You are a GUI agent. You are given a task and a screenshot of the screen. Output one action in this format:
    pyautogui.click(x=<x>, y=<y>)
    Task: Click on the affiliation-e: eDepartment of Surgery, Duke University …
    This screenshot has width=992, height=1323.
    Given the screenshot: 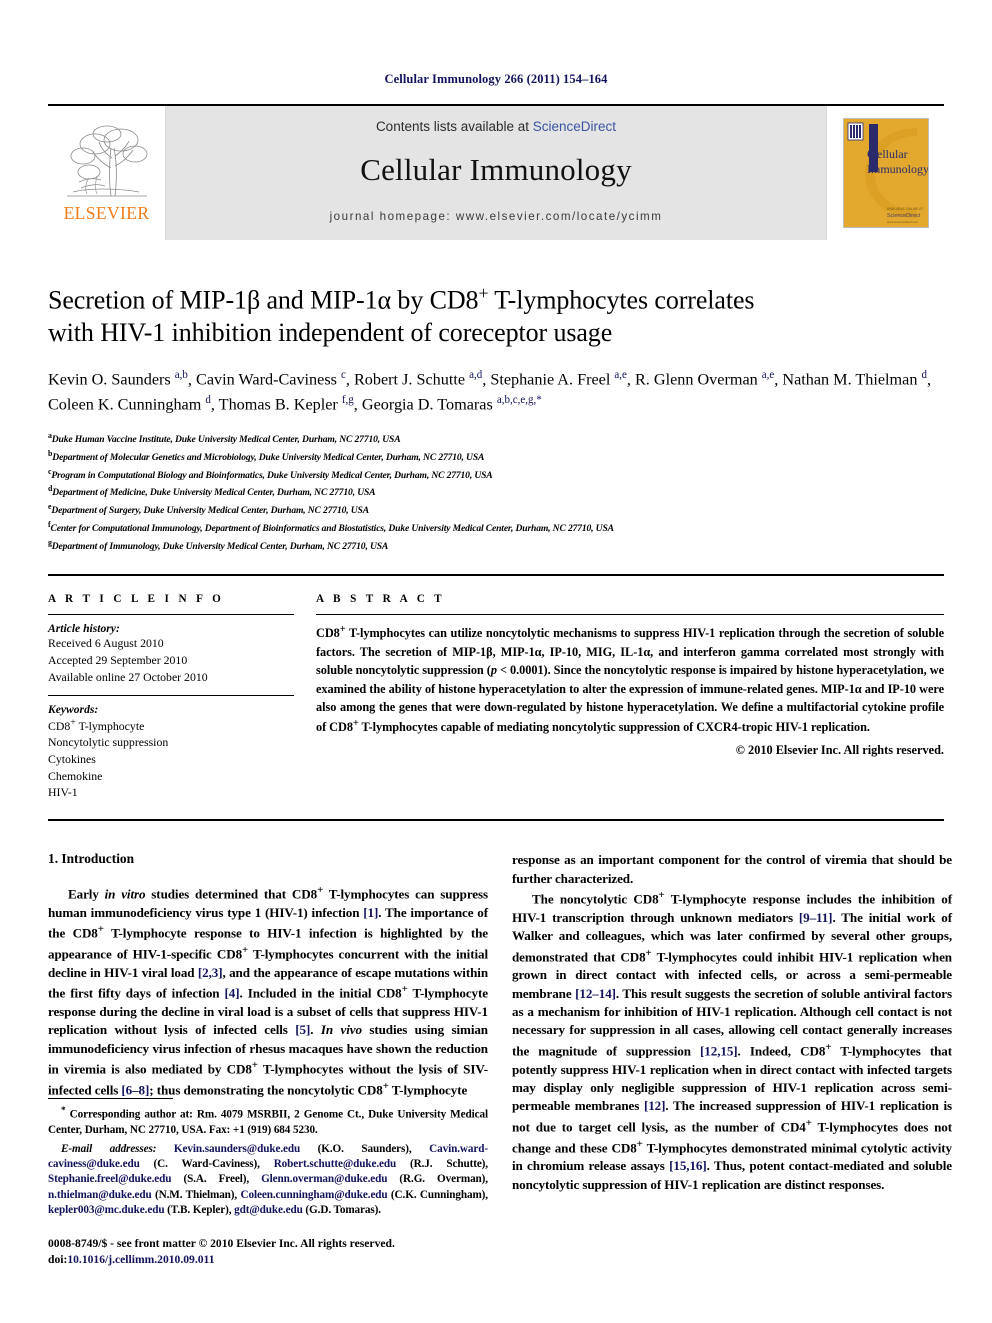 What is the action you would take?
    pyautogui.click(x=208, y=509)
    